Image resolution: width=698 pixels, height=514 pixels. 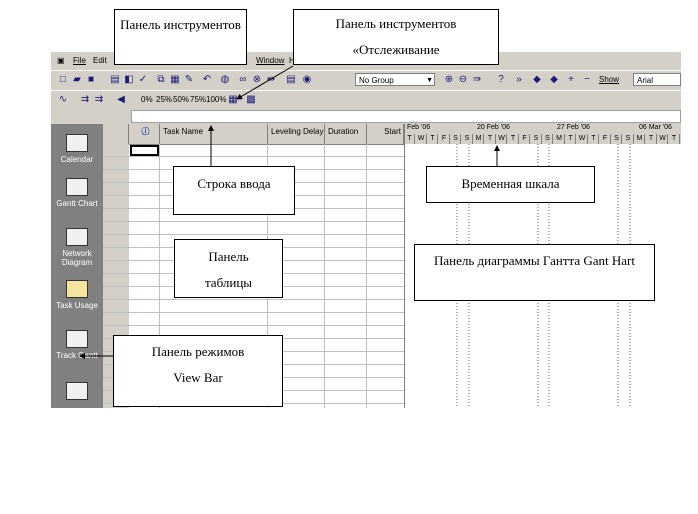 I want to click on tracking-gantt-icon, so click(x=77, y=339).